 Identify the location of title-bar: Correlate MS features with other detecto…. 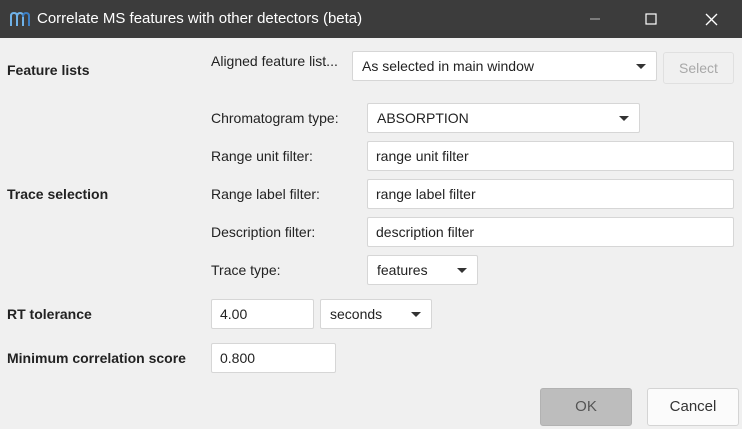
(371, 19).